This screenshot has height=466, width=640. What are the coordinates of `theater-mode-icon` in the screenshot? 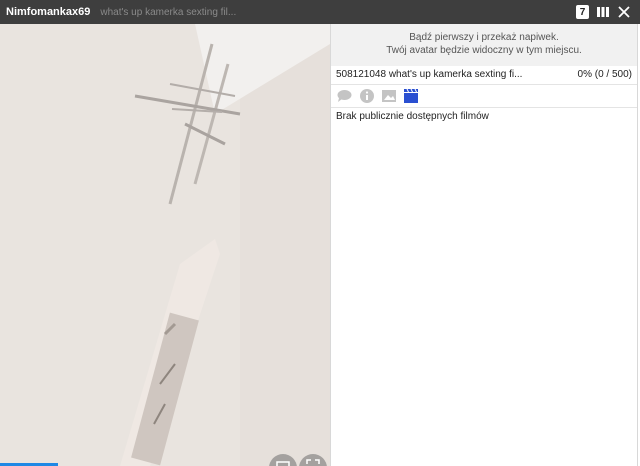 It's located at (283, 462).